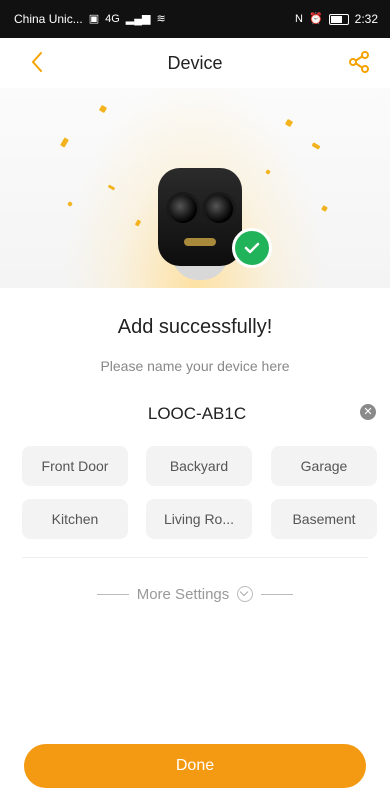  I want to click on close-icon: ✕, so click(368, 412).